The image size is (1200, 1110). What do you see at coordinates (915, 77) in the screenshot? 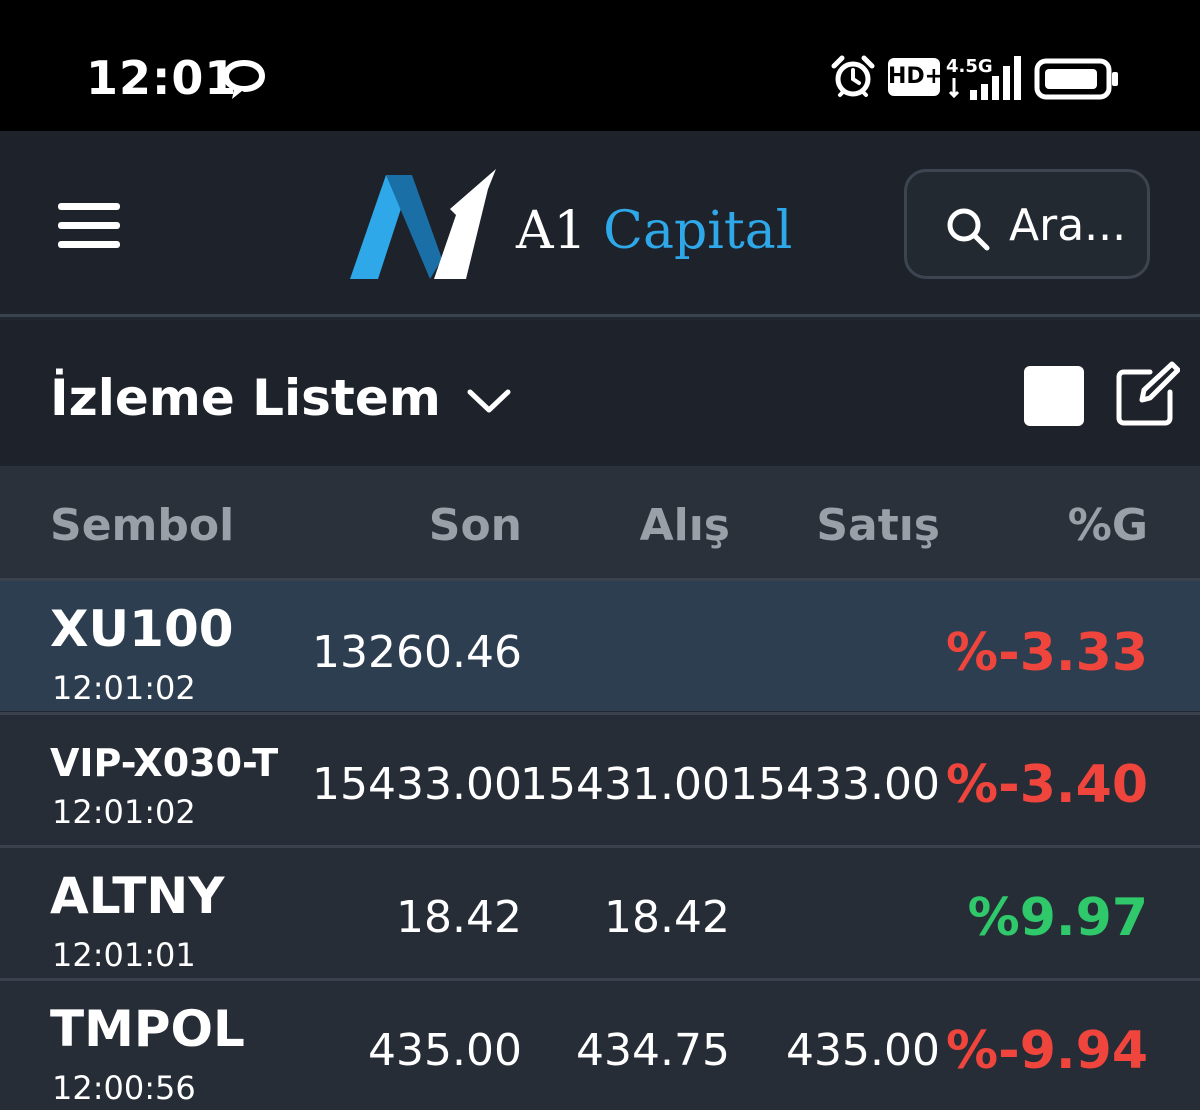
I see `hd-badge: HD+` at bounding box center [915, 77].